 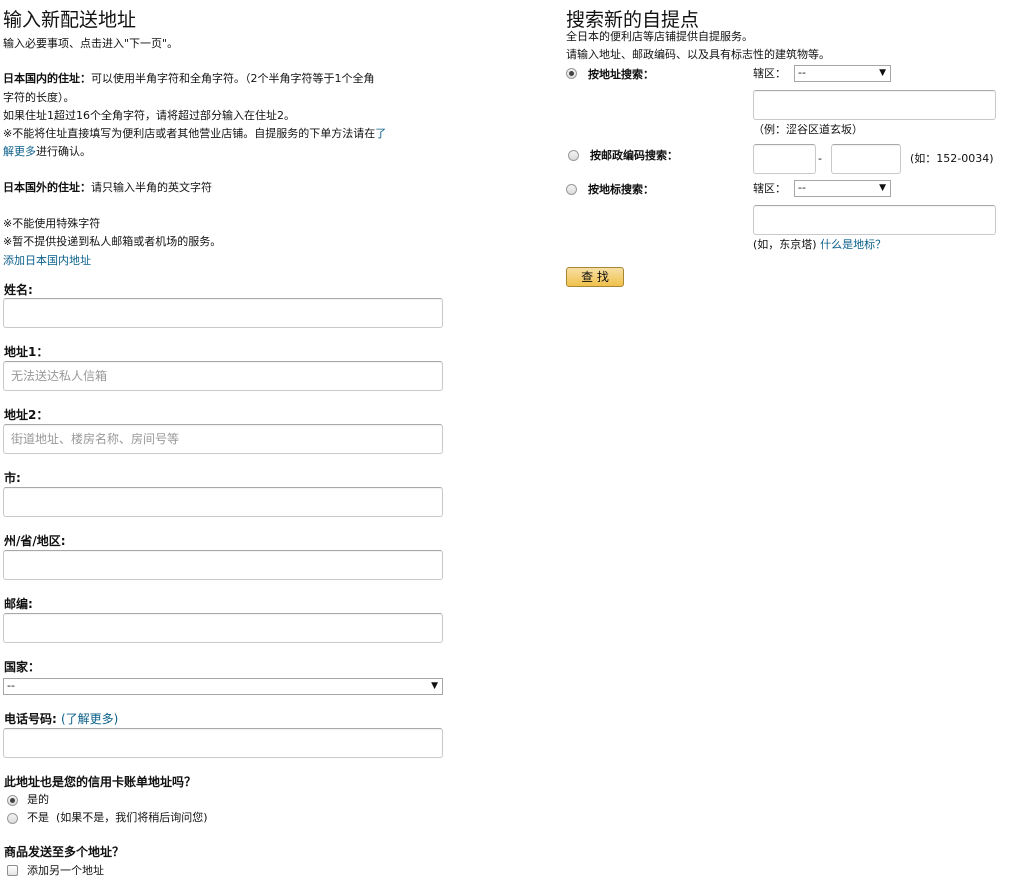 I want to click on address-district-select: -- ▼, so click(x=842, y=73).